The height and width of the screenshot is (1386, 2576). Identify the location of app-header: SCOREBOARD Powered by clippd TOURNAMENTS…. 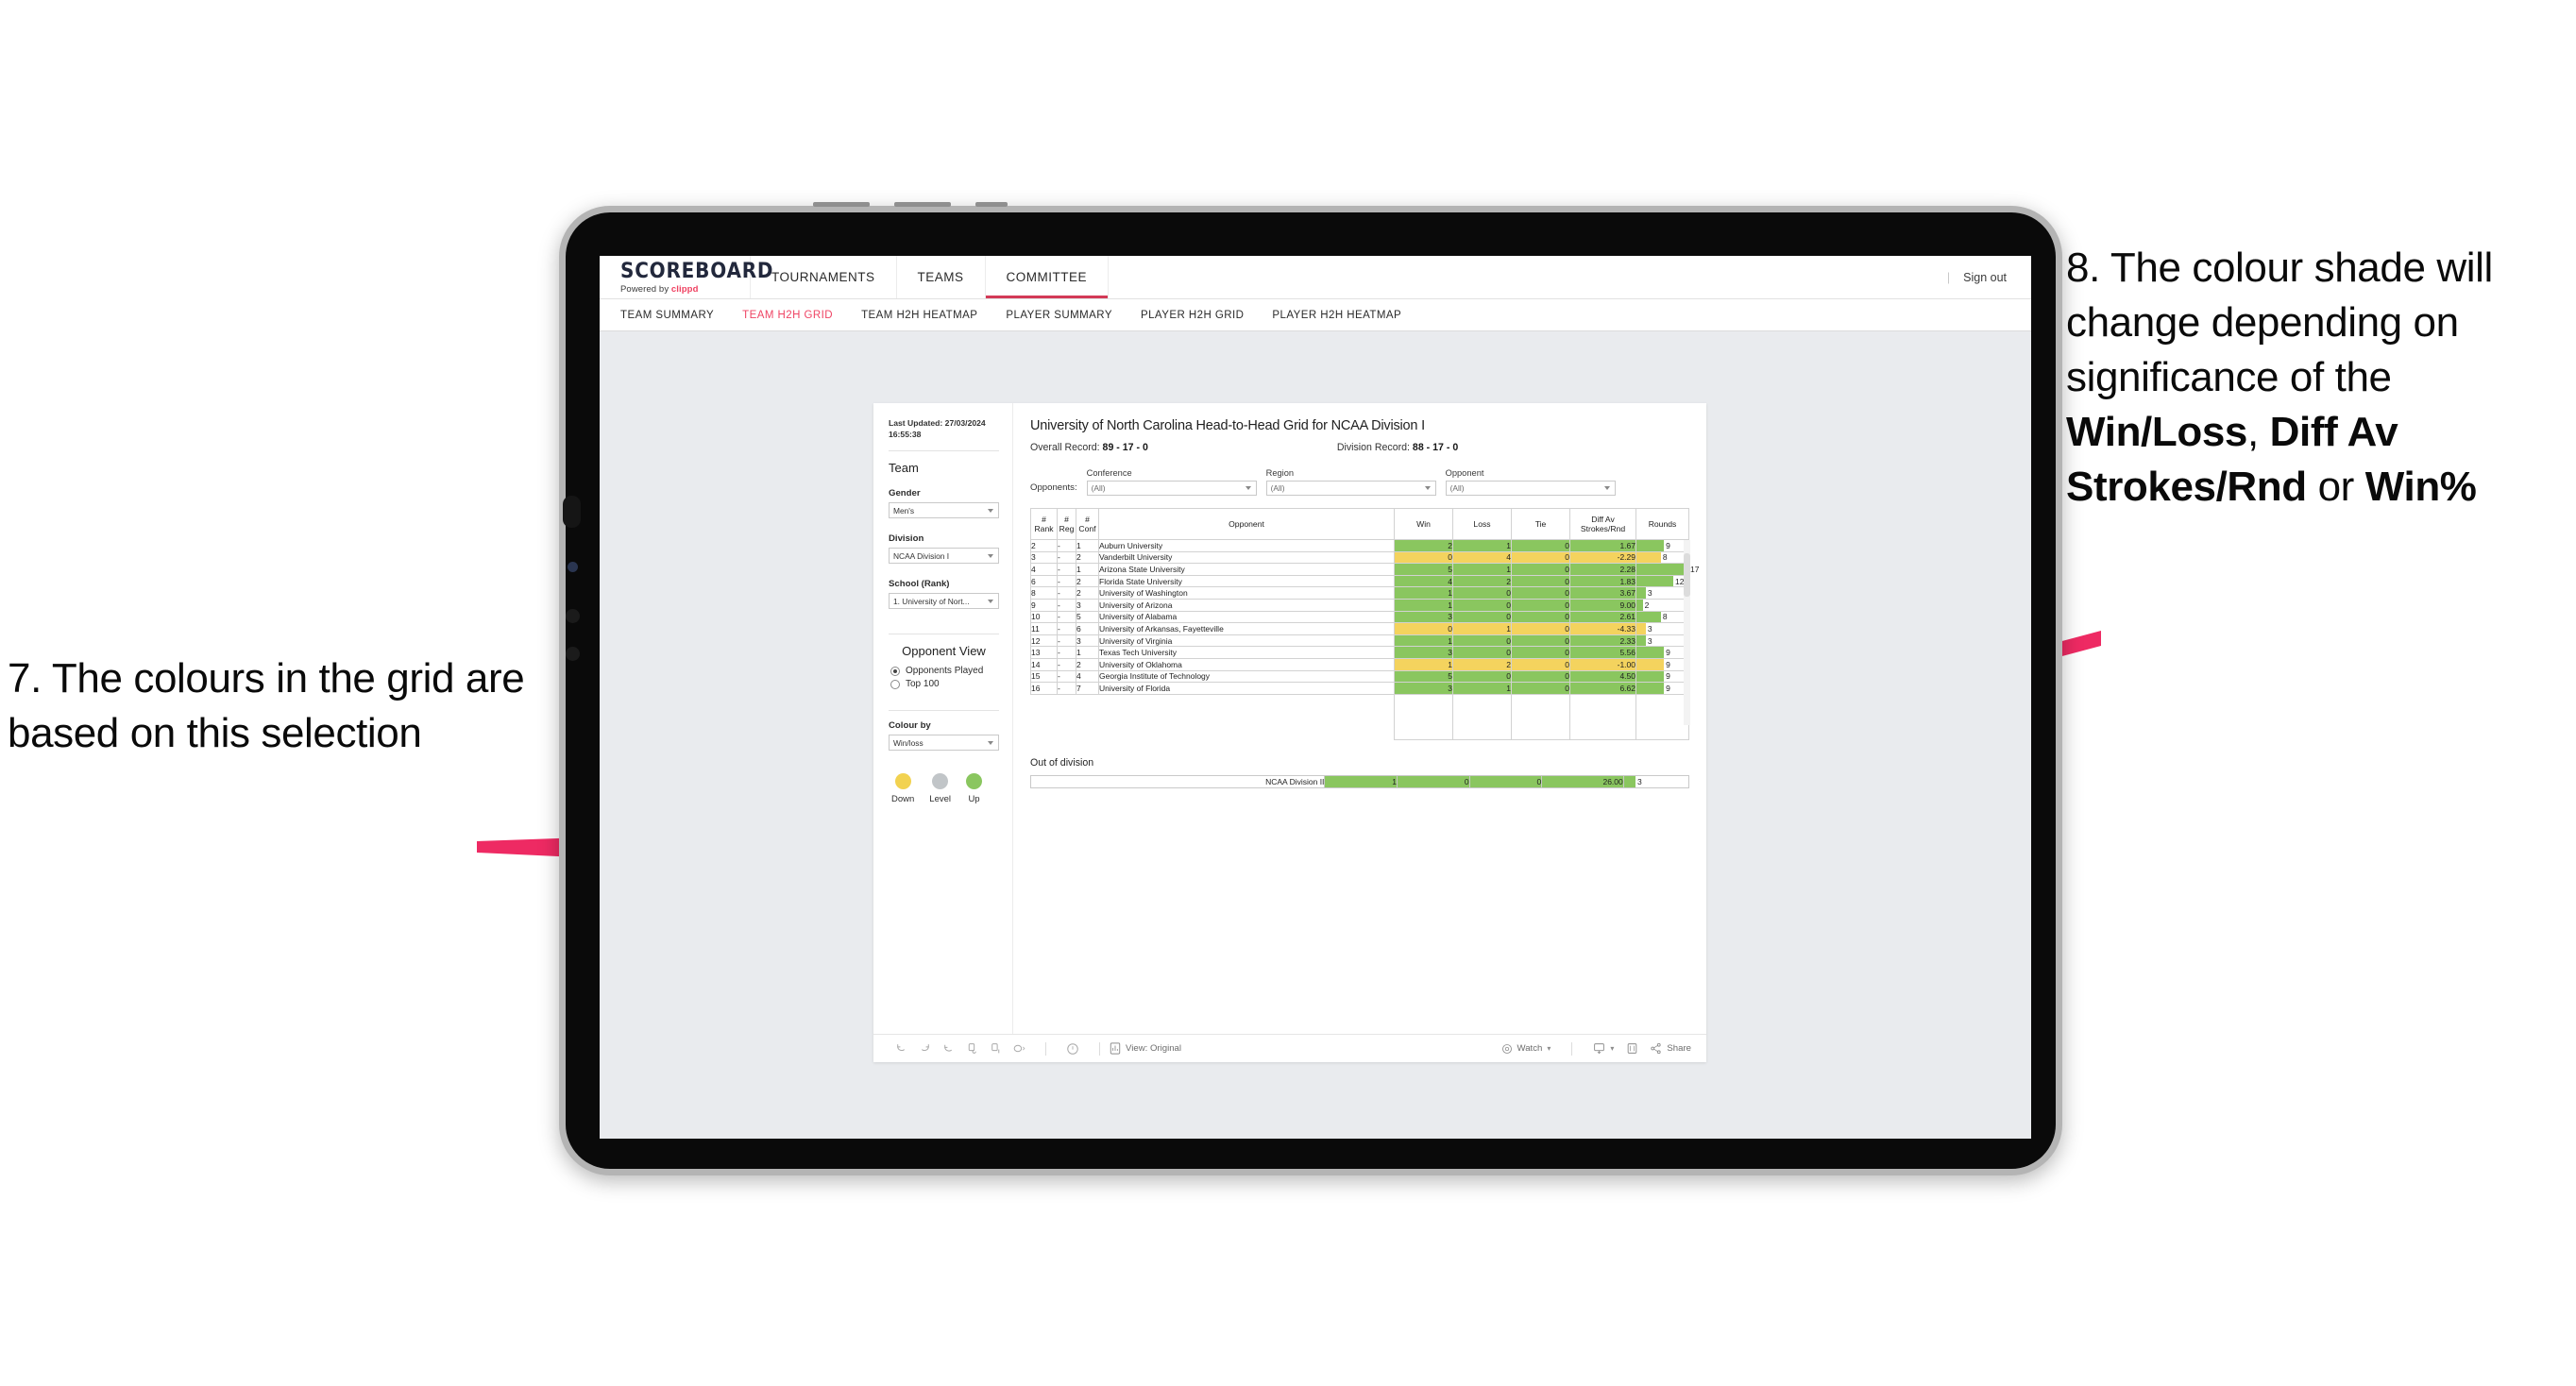
(1315, 278).